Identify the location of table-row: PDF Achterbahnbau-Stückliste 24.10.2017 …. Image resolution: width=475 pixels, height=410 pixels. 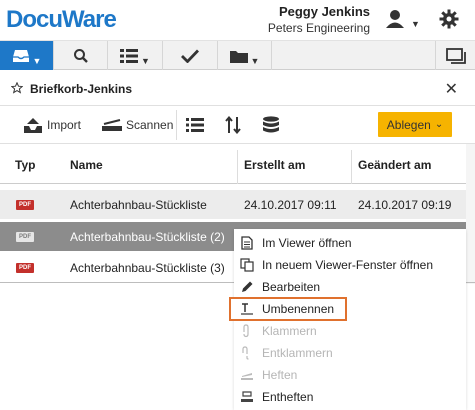
(233, 204).